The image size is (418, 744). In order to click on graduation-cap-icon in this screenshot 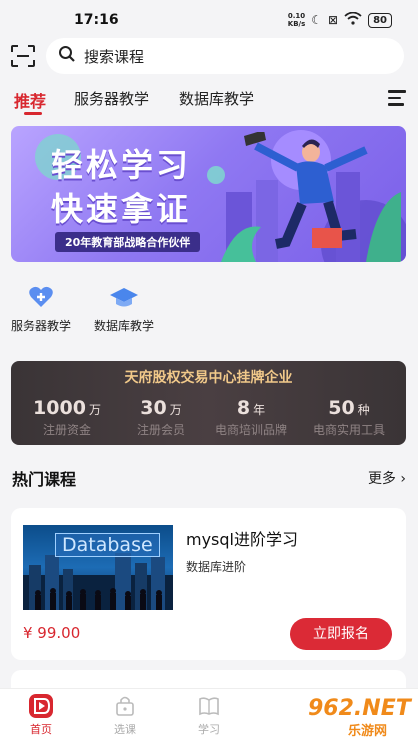, I will do `click(124, 298)`.